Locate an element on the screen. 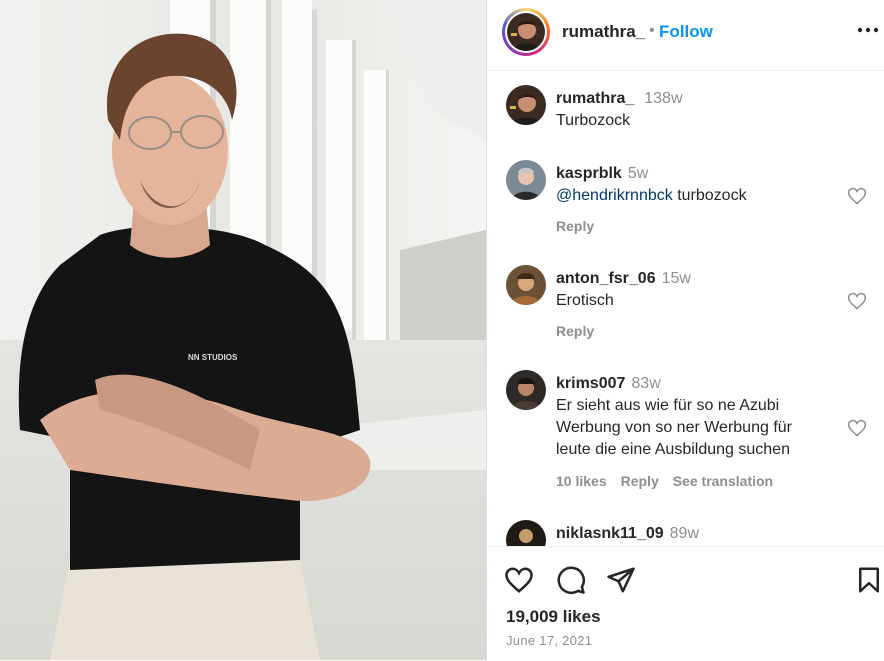  comment-actions: 10 likes Reply See translation is located at coordinates (671, 481).